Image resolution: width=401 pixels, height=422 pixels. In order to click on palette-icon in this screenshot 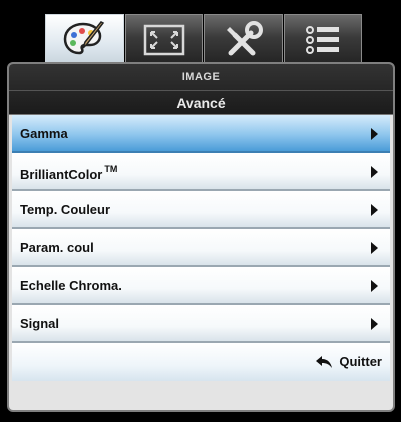, I will do `click(84, 38)`.